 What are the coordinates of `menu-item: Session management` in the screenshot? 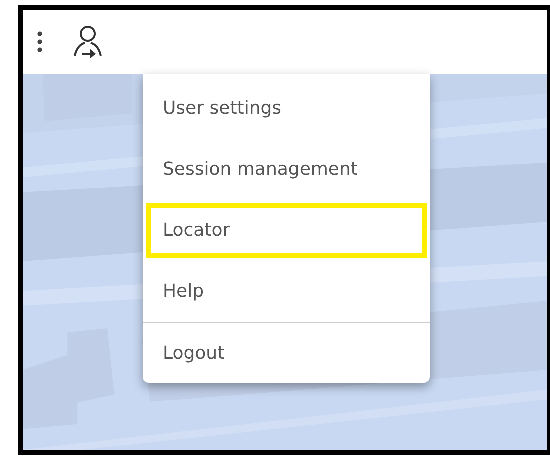 It's located at (286, 169).